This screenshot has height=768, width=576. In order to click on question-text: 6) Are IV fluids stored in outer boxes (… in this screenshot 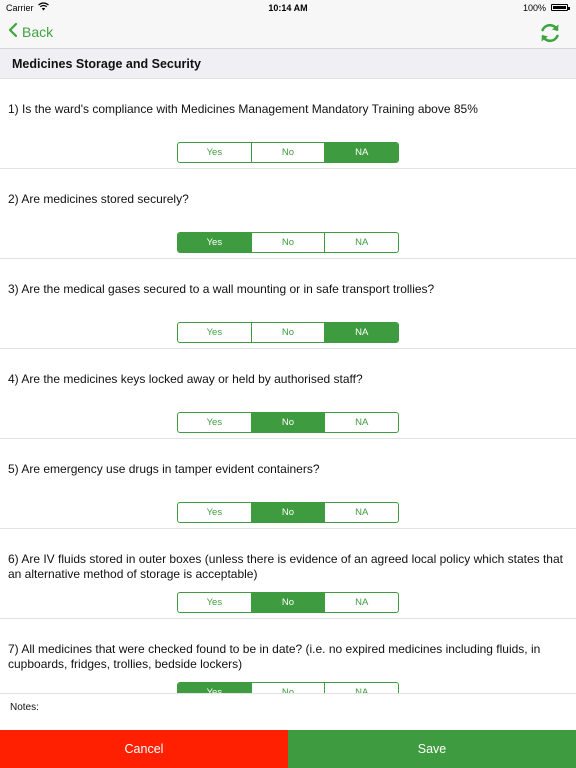, I will do `click(285, 566)`.